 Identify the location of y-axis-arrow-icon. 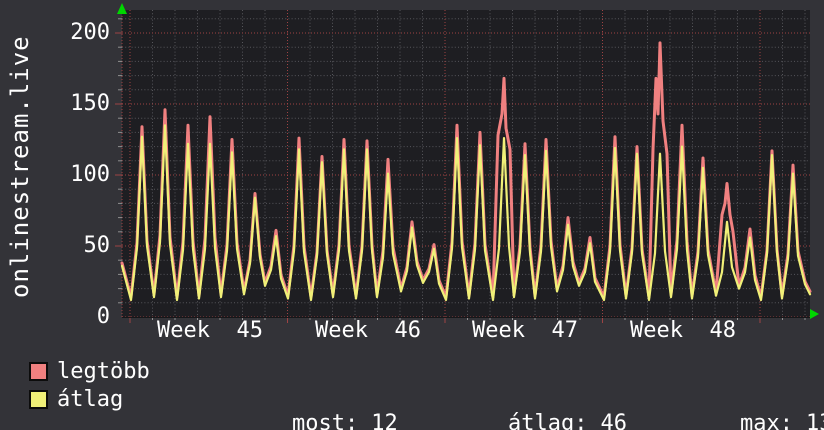
(122, 8).